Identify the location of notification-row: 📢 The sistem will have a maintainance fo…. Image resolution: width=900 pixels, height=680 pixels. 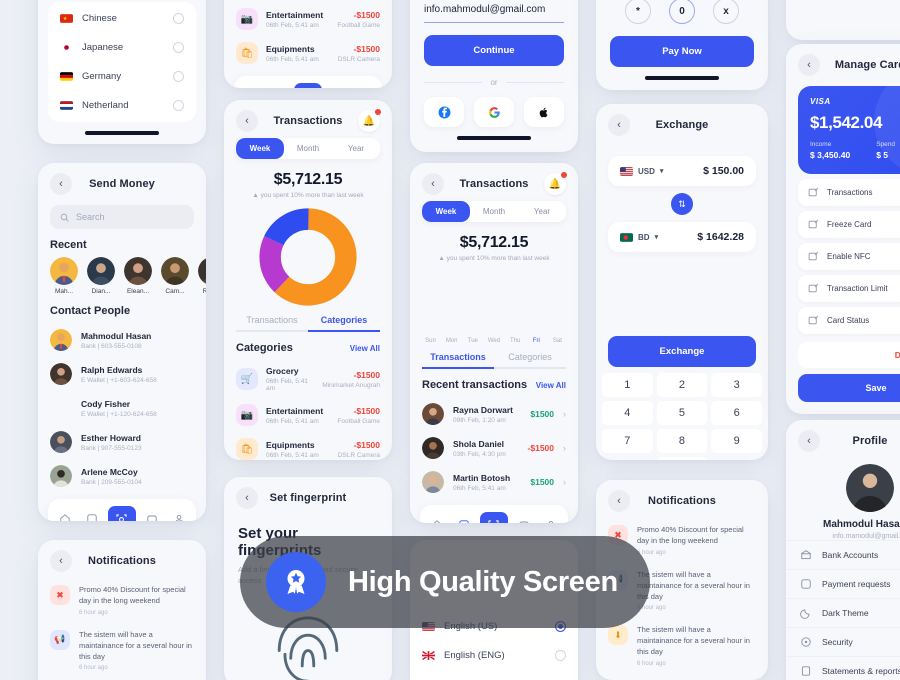
(122, 651).